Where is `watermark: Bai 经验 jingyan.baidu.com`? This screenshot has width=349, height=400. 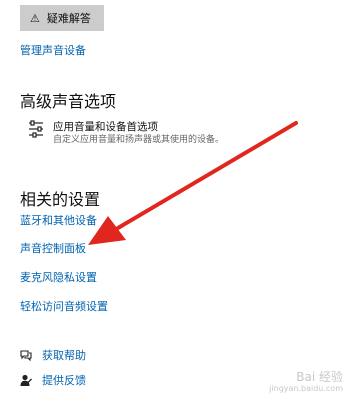 watermark: Bai 经验 jingyan.baidu.com is located at coordinates (306, 382).